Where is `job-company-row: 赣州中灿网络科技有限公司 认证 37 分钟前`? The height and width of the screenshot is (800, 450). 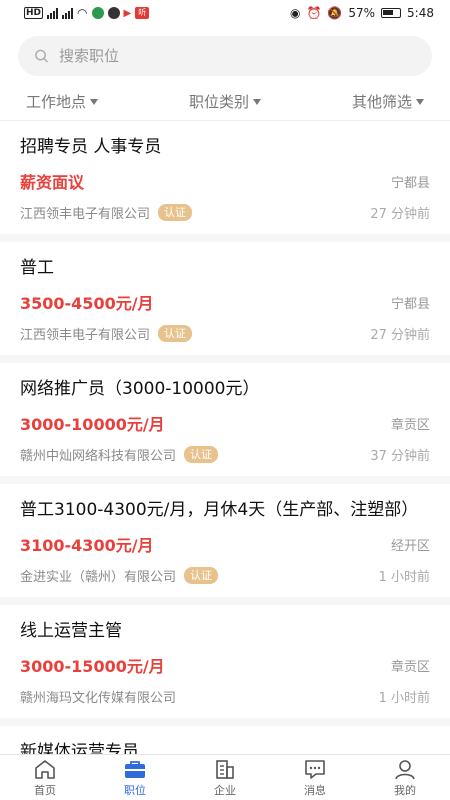
job-company-row: 赣州中灿网络科技有限公司 认证 37 分钟前 is located at coordinates (225, 454).